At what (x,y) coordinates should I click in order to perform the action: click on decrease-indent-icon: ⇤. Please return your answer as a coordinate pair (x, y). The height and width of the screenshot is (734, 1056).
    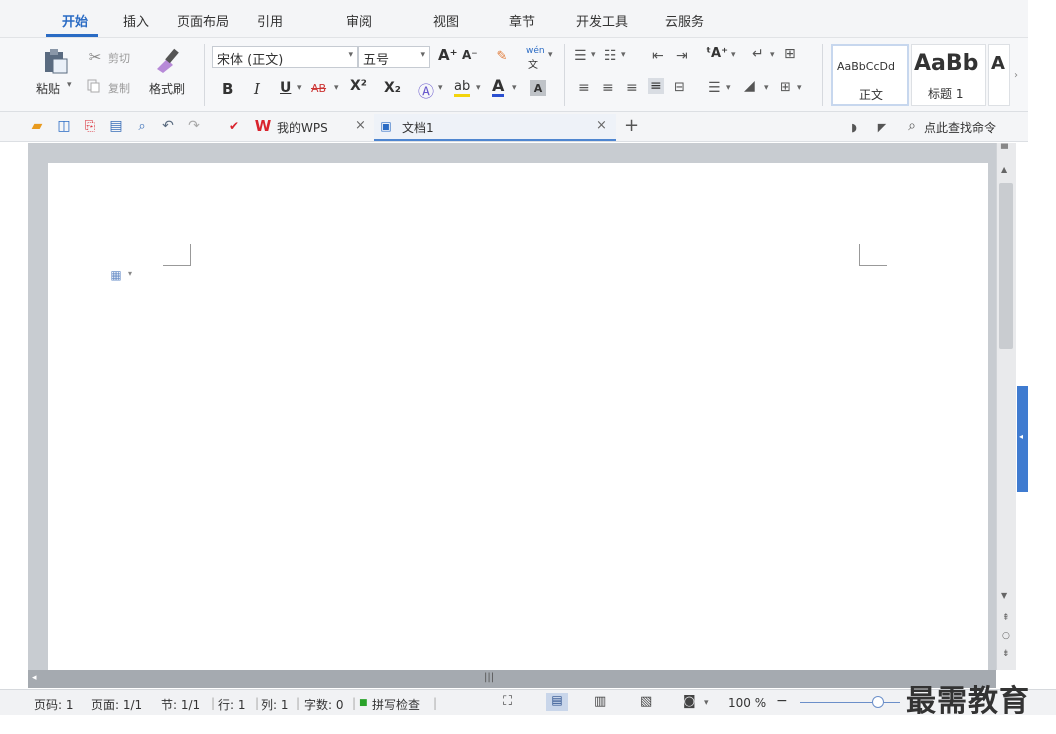
    Looking at the image, I should click on (658, 56).